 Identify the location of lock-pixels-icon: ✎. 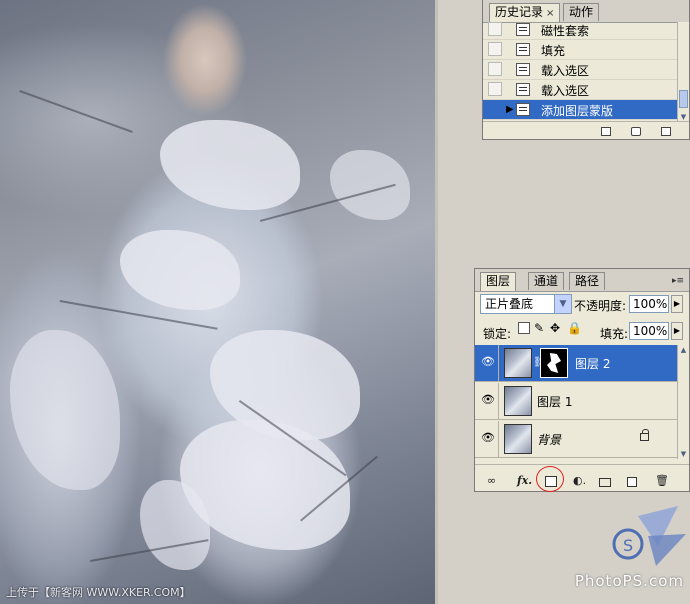
(539, 328).